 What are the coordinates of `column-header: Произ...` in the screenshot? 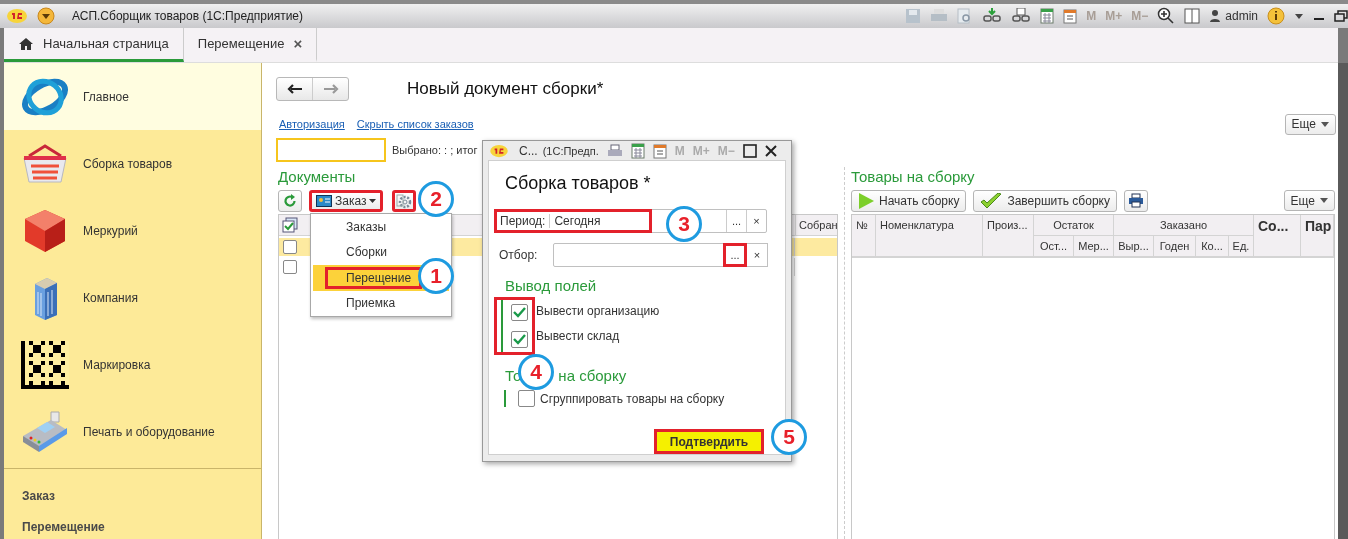 It's located at (1008, 236).